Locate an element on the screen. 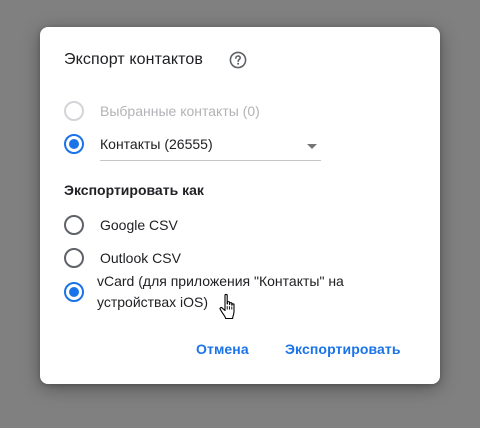 This screenshot has height=428, width=480. contacts-select: Контакты (26555) is located at coordinates (210, 146).